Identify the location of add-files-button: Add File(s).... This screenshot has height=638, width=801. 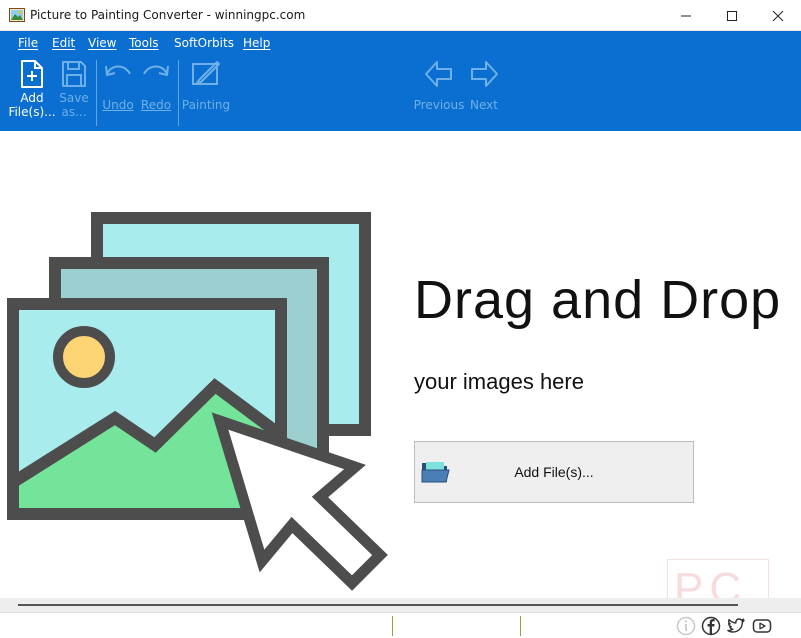
(32, 89).